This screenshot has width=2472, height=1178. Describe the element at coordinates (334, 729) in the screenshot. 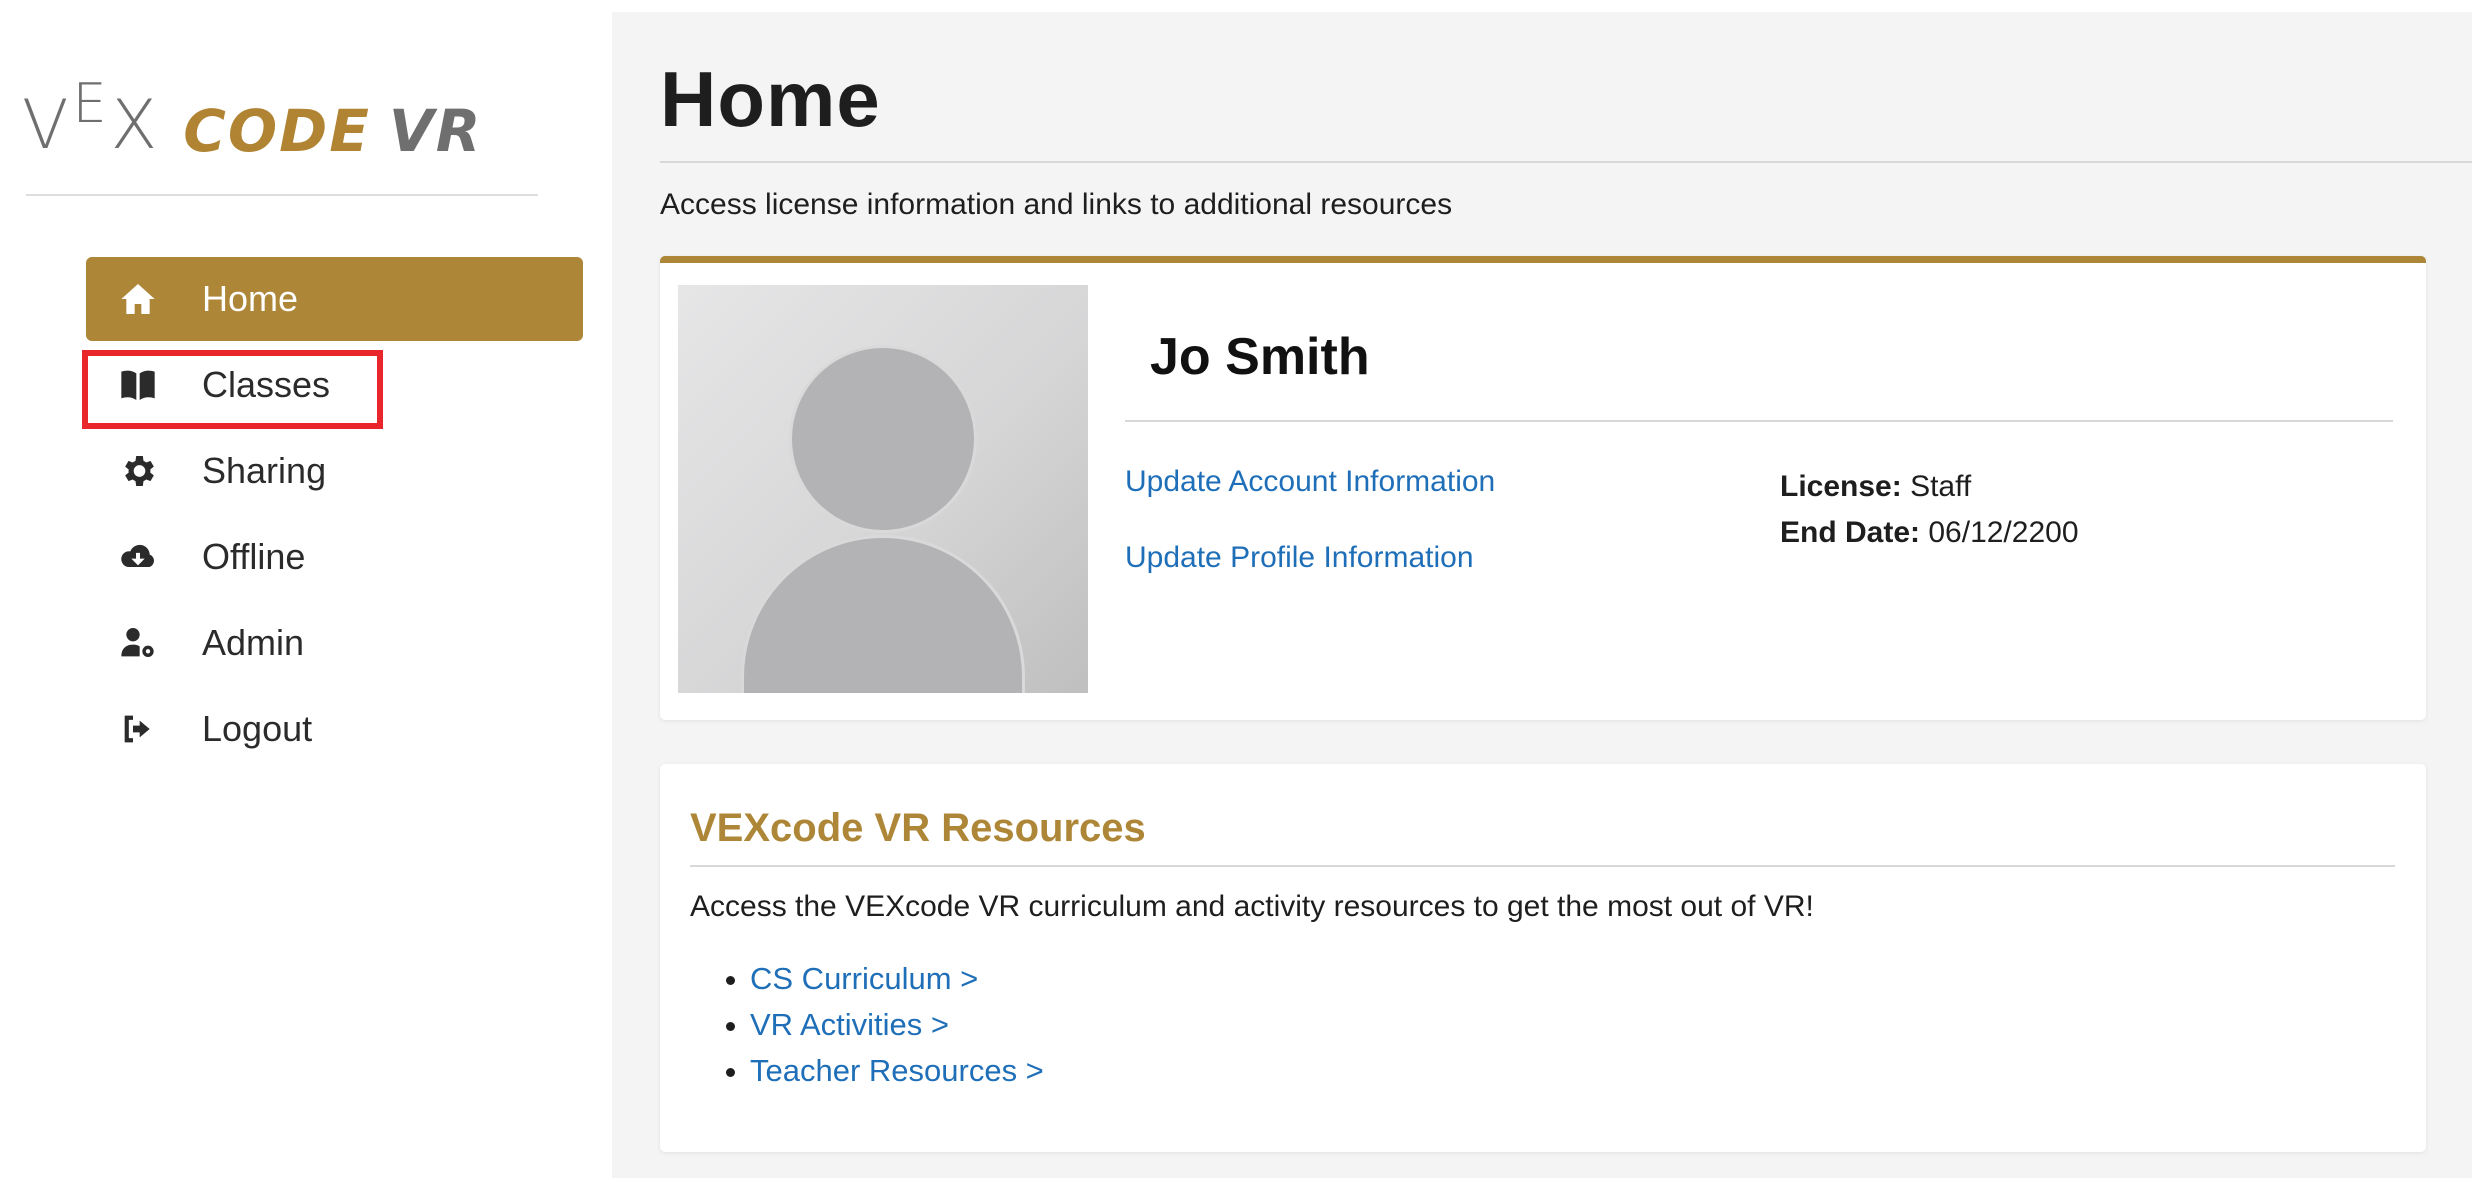

I see `sidebar-item-logout: Logout` at that location.